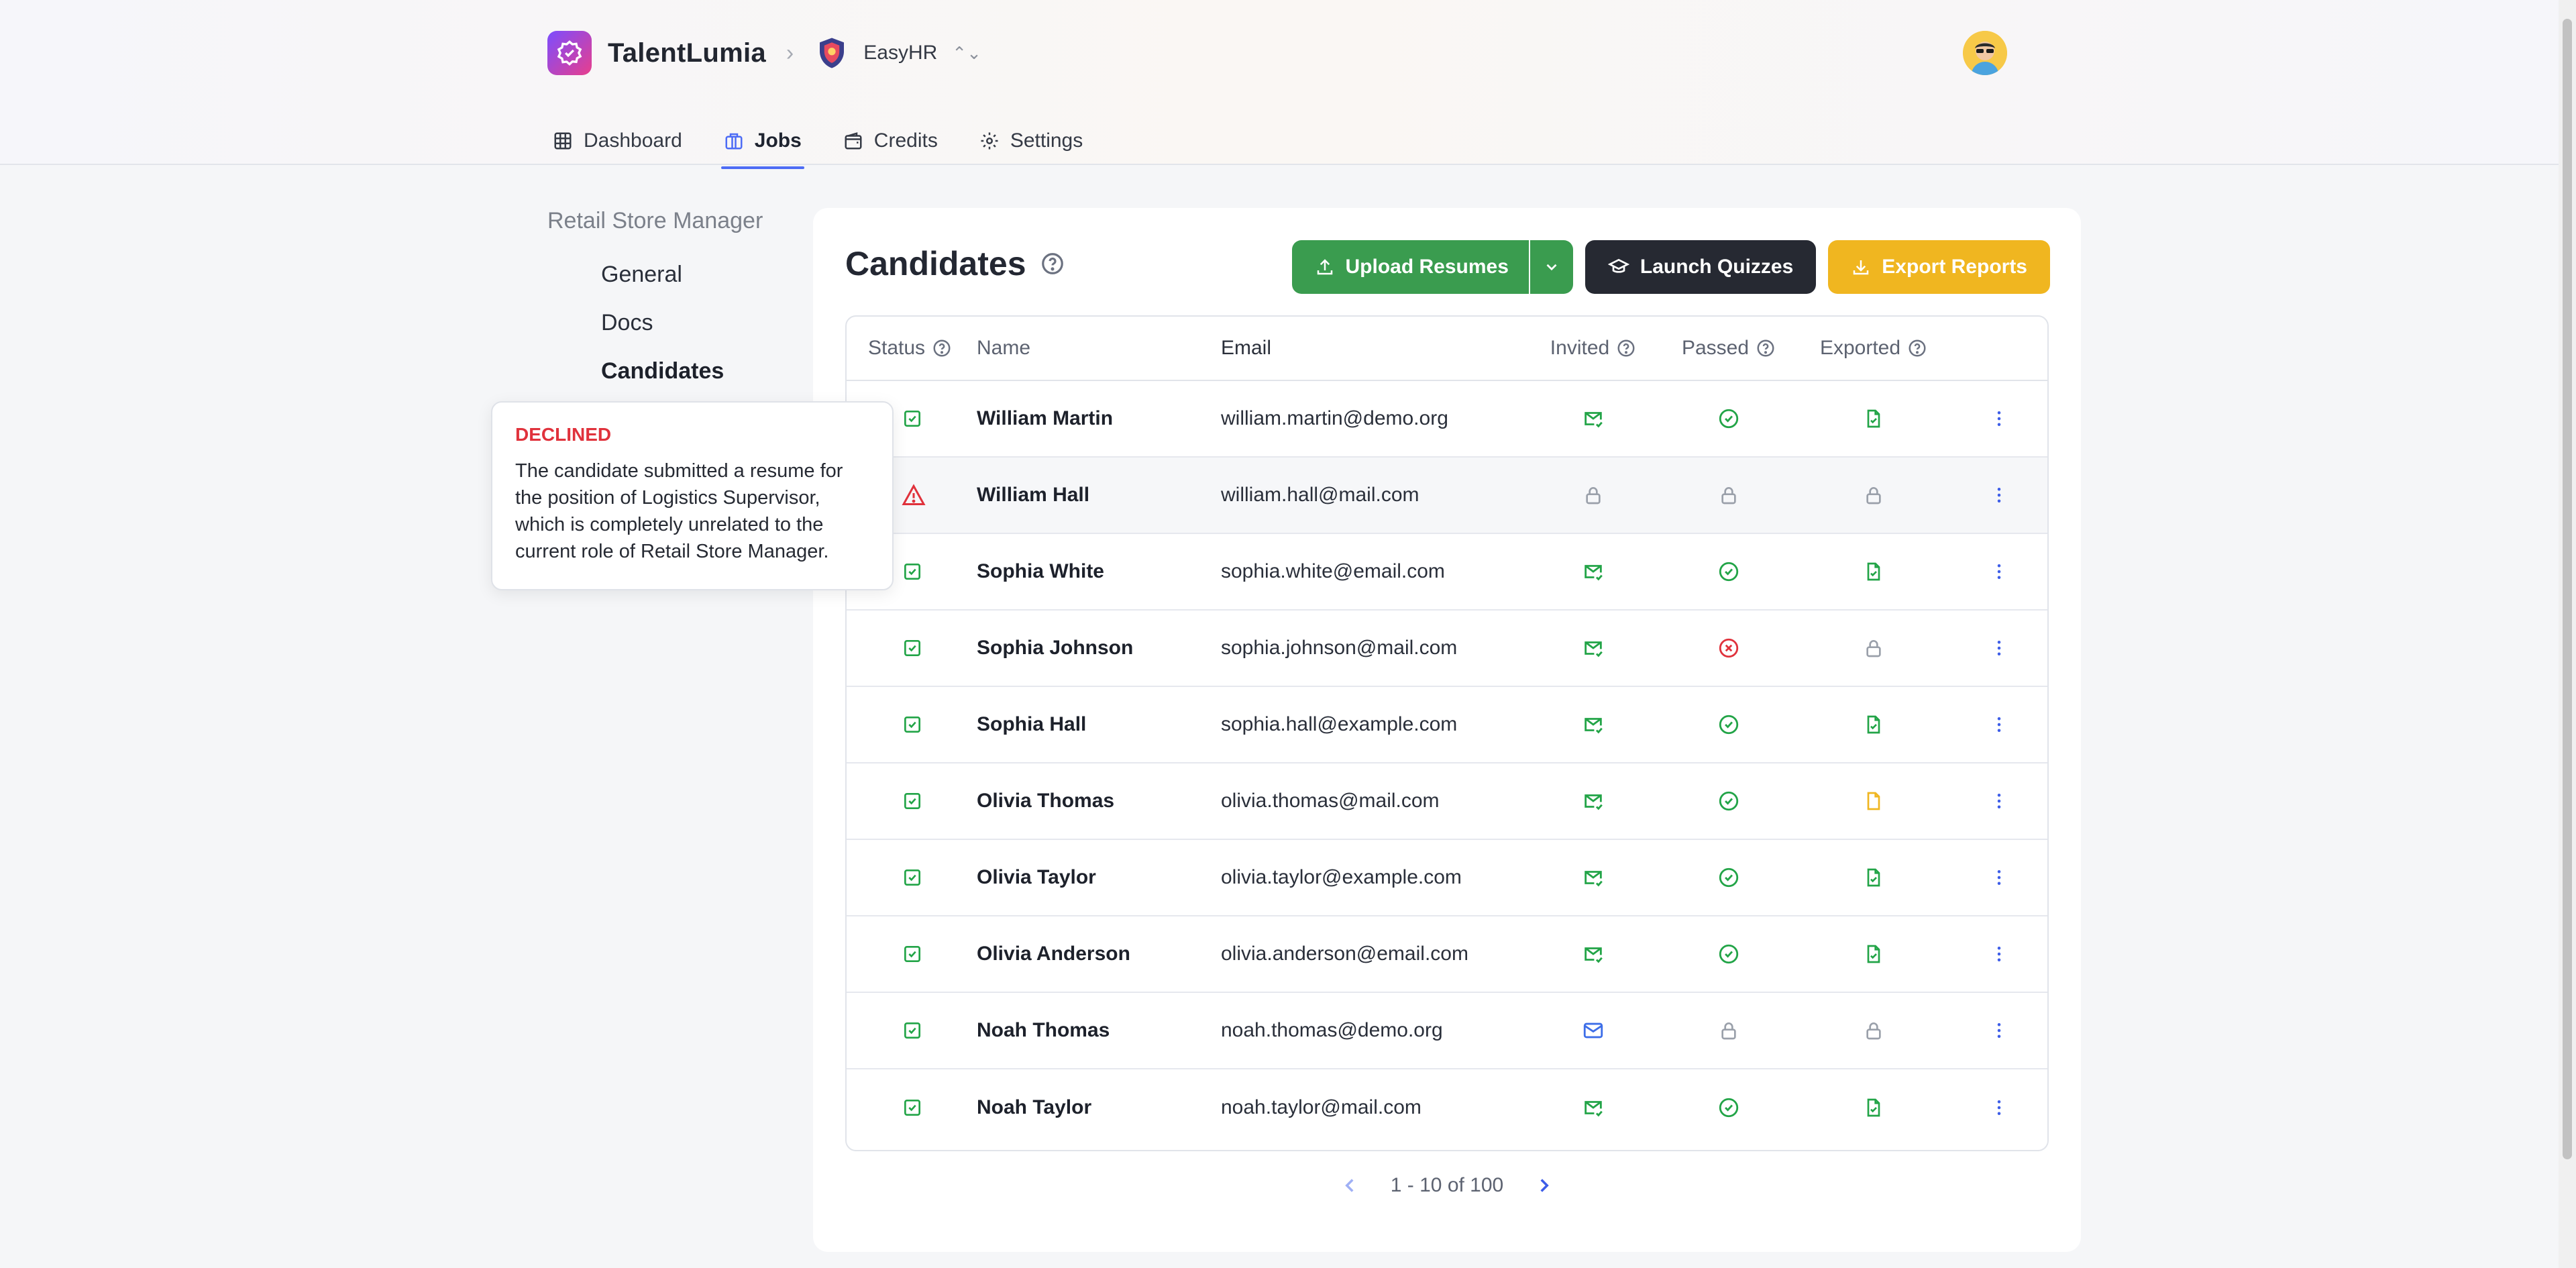  Describe the element at coordinates (1031, 141) in the screenshot. I see `nav-settings: Settings` at that location.